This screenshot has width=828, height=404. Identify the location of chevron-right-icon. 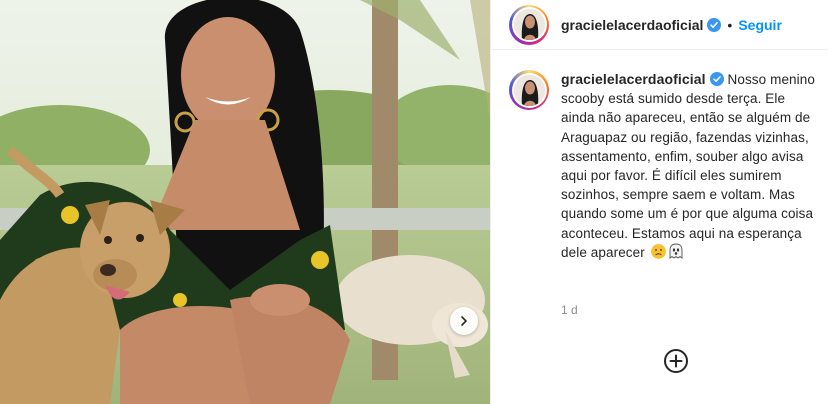
(464, 321).